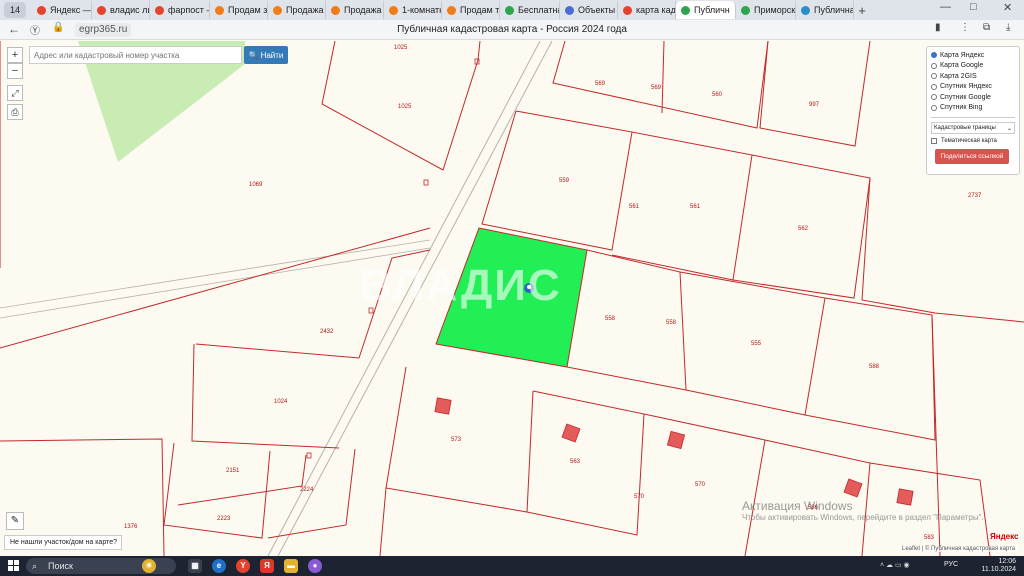  I want to click on layer-option-label: Спутник Google, so click(965, 97).